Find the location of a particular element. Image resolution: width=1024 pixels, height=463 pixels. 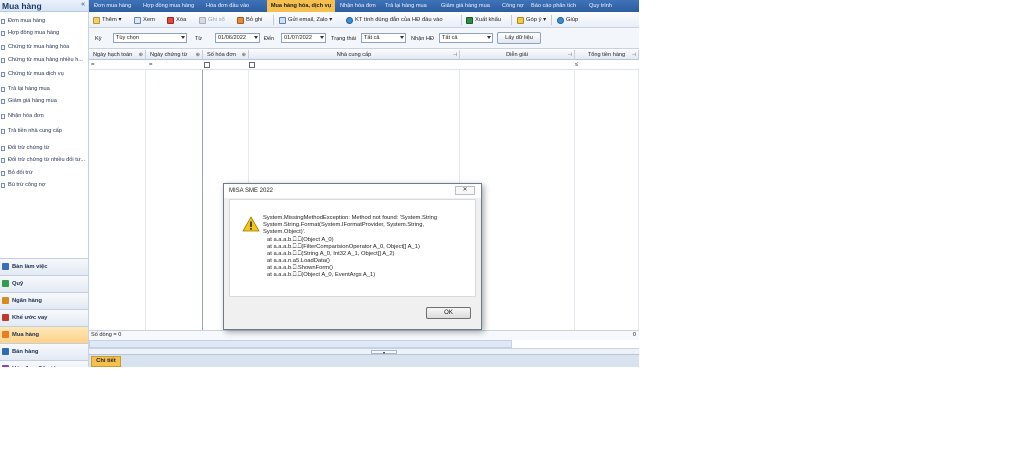

check-invoice-button: KT tính đúng đắn của HĐ đầu vào is located at coordinates (394, 20).